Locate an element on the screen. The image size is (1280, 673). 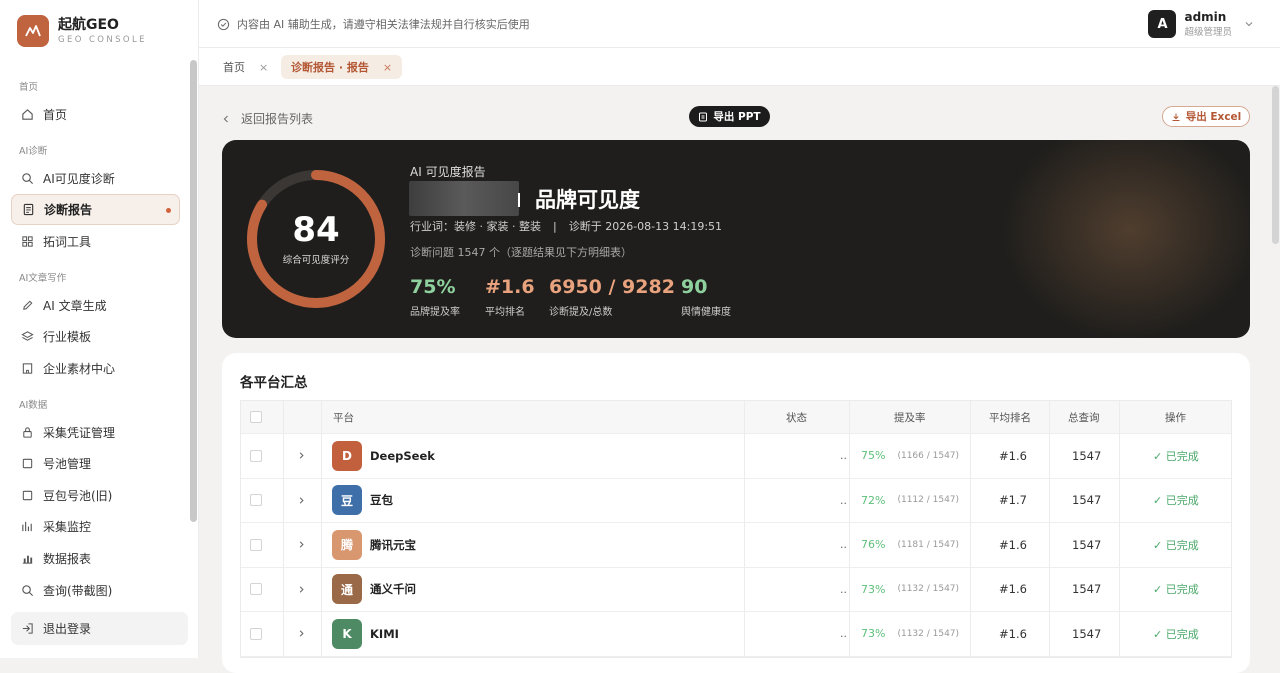
platform-name: DeepSeek is located at coordinates (402, 455).